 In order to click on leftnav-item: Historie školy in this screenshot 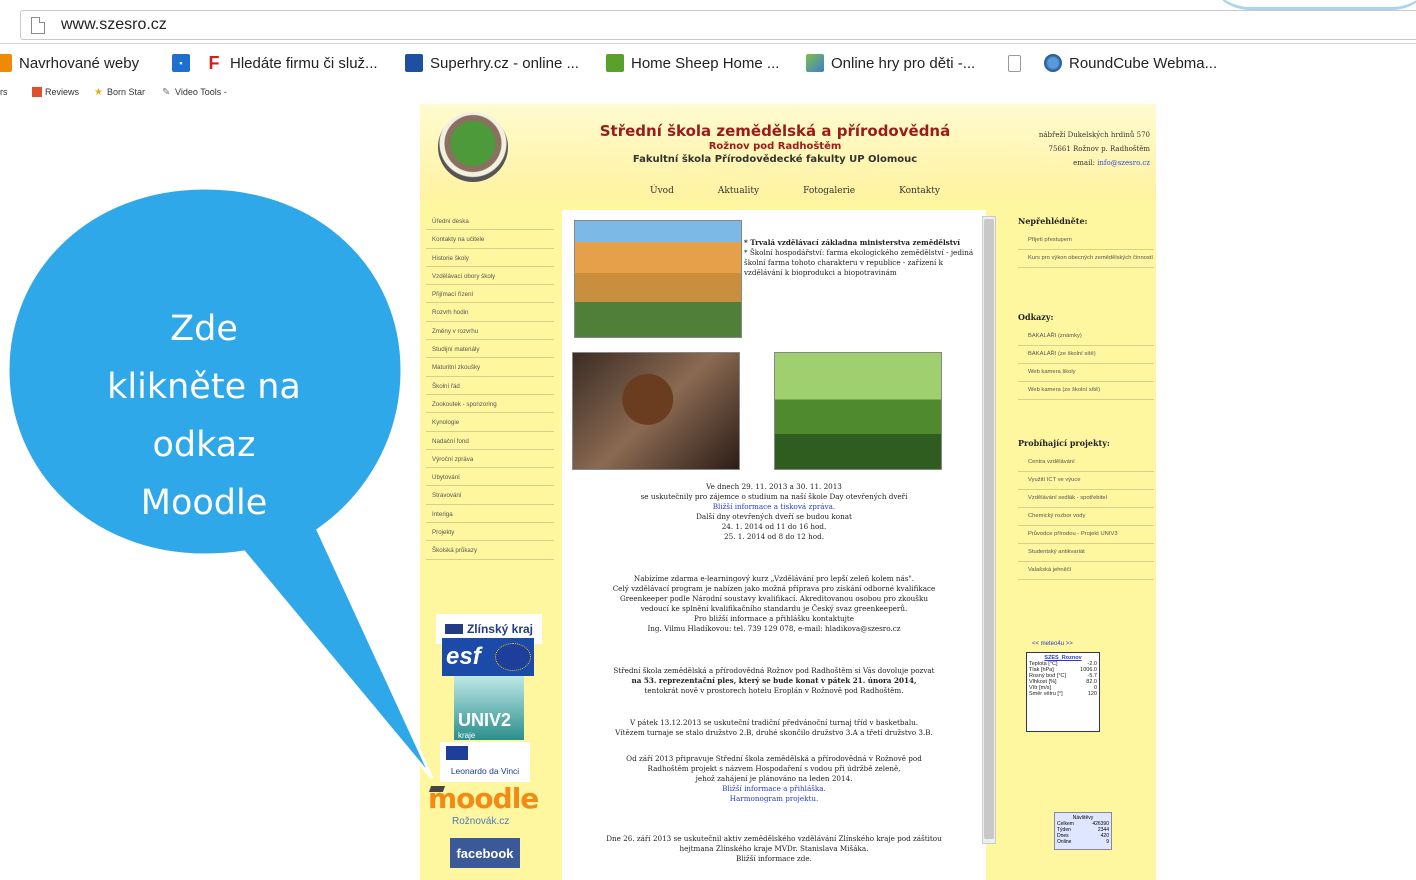, I will do `click(490, 258)`.